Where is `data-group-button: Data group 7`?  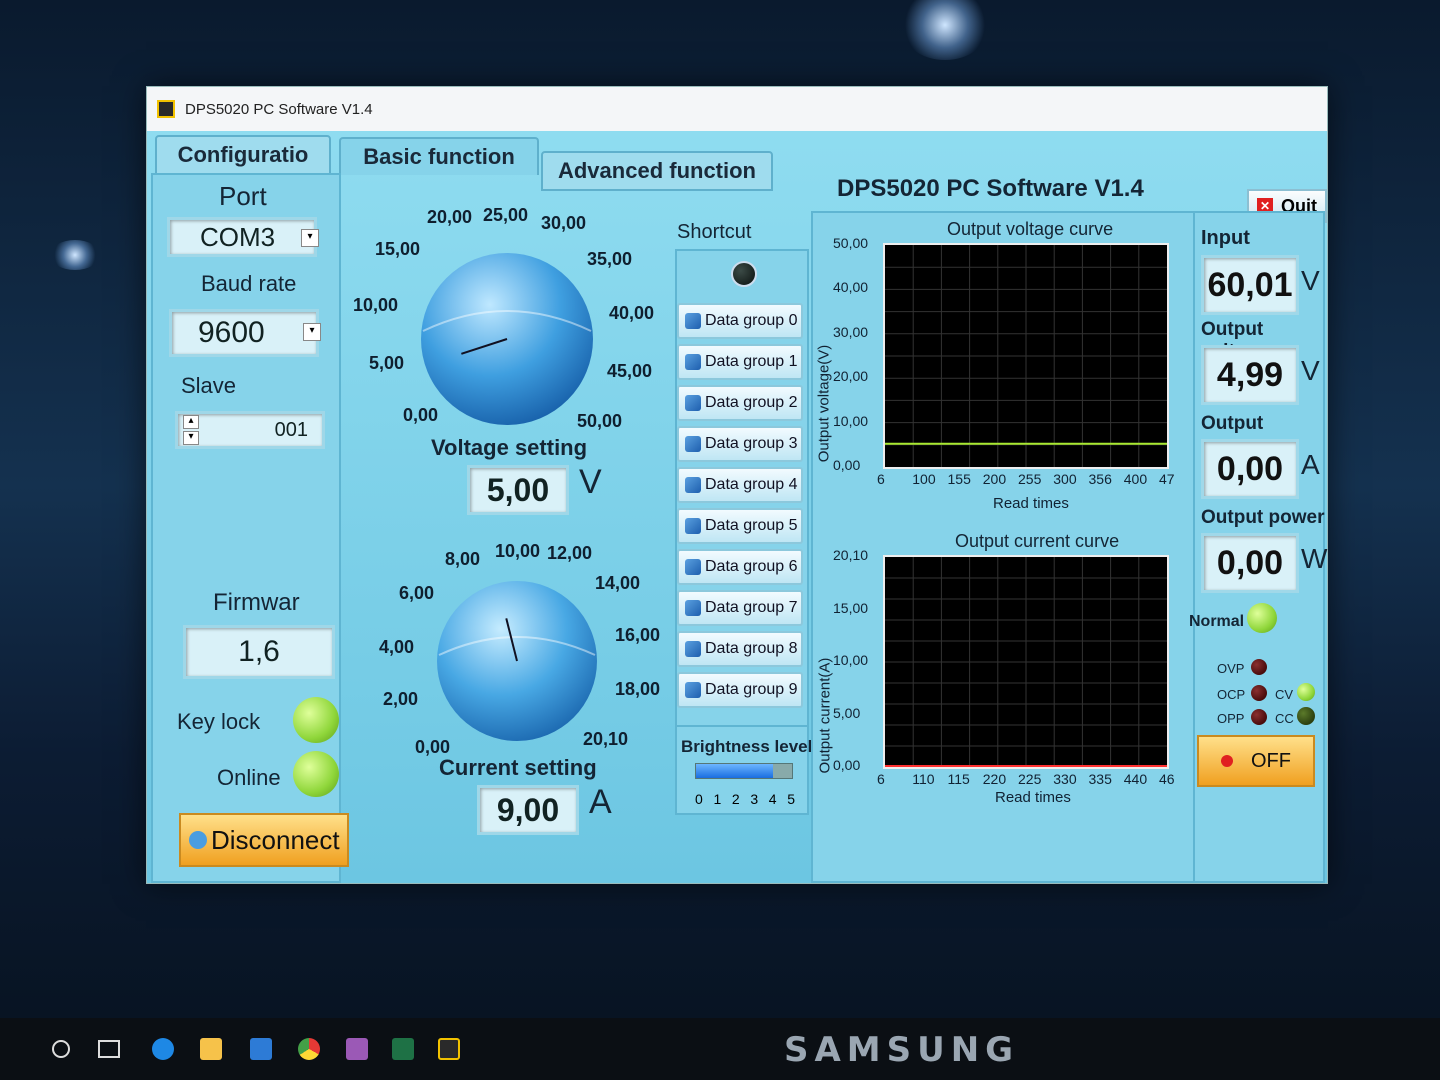 data-group-button: Data group 7 is located at coordinates (740, 608).